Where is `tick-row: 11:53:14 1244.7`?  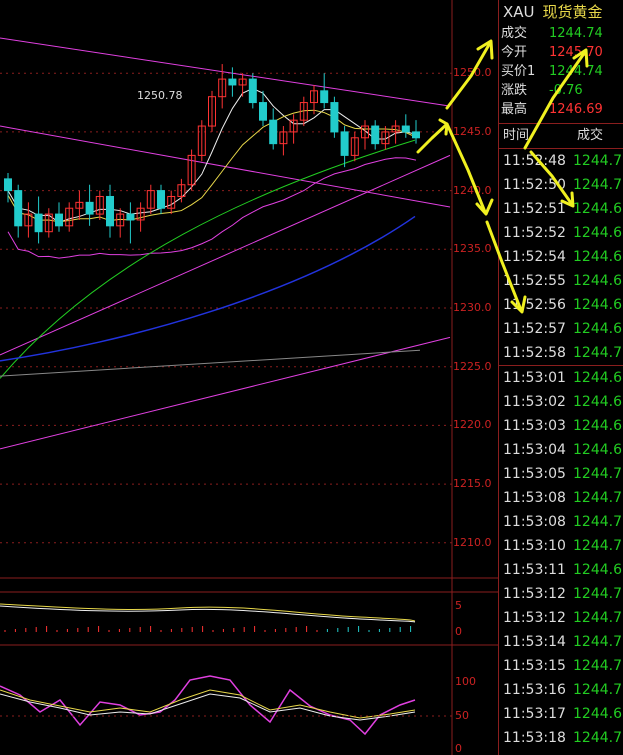 tick-row: 11:53:14 1244.7 is located at coordinates (561, 642).